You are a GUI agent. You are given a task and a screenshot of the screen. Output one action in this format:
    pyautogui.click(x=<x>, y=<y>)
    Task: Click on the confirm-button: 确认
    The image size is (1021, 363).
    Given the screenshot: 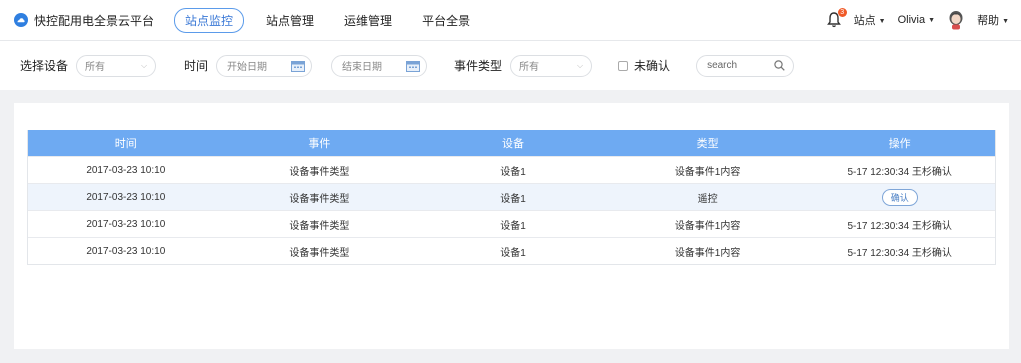 What is the action you would take?
    pyautogui.click(x=899, y=197)
    